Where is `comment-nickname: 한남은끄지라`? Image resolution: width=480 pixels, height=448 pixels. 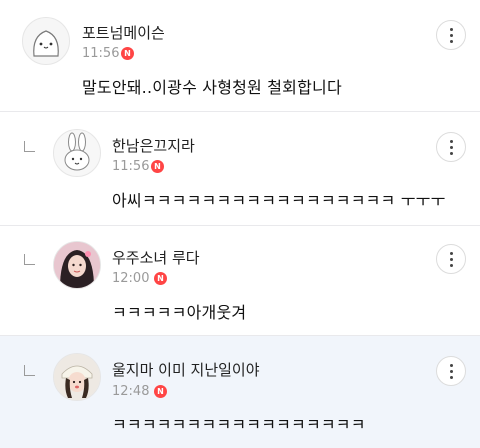 comment-nickname: 한남은끄지라 is located at coordinates (153, 145).